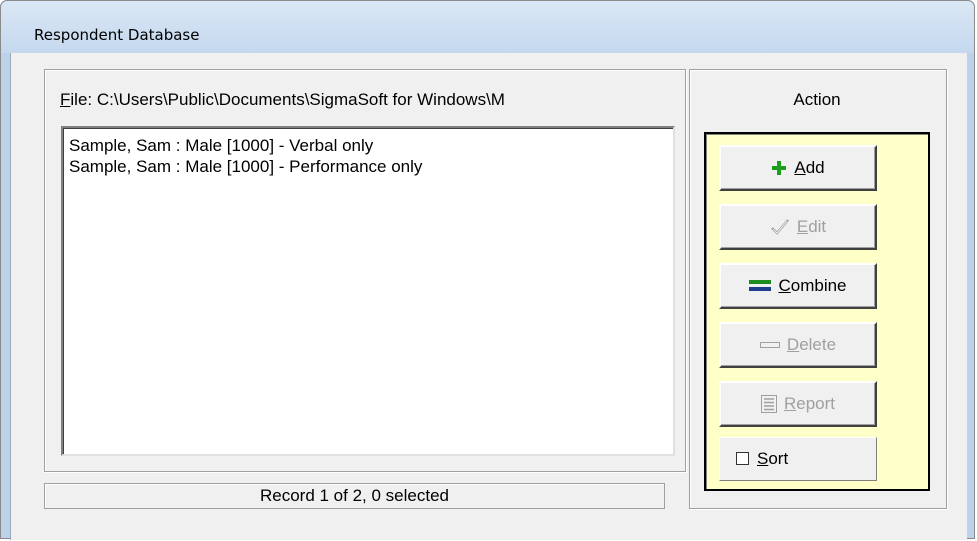  Describe the element at coordinates (117, 35) in the screenshot. I see `window-title: Respondent Database` at that location.